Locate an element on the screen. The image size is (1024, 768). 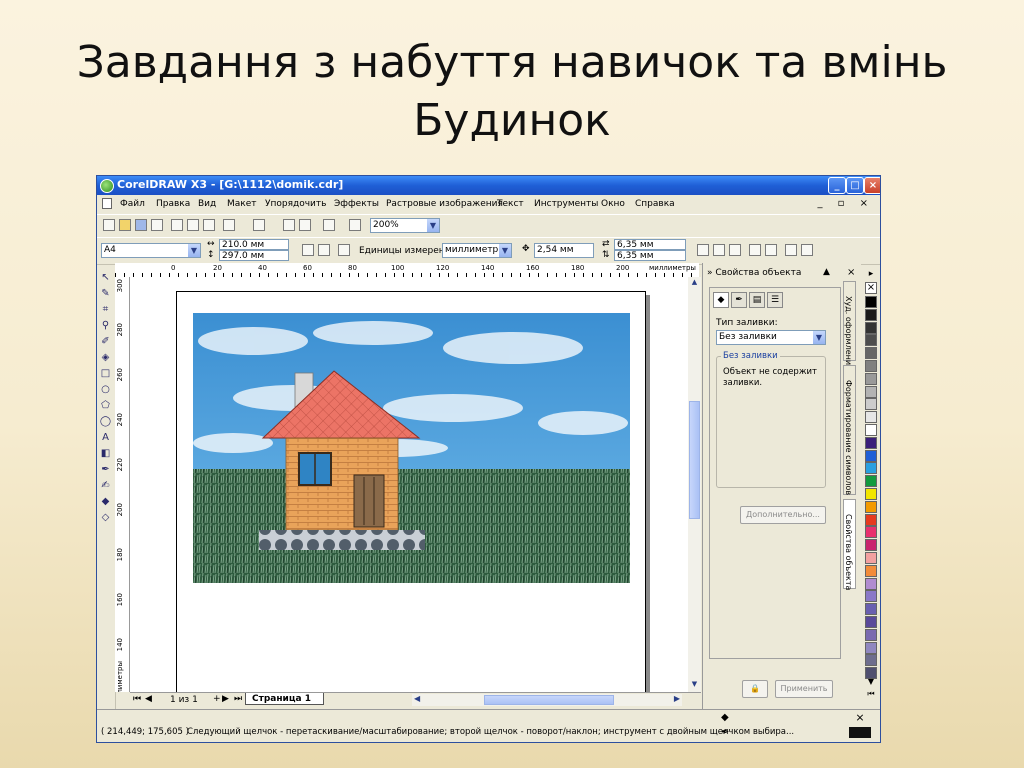
menu-edit: Правка is located at coordinates (173, 204).